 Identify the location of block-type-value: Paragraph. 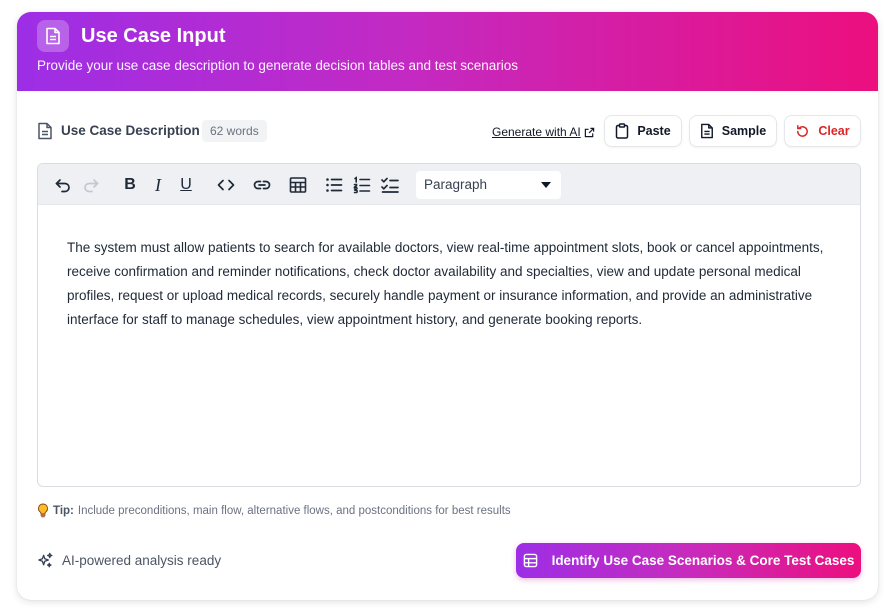
(456, 184).